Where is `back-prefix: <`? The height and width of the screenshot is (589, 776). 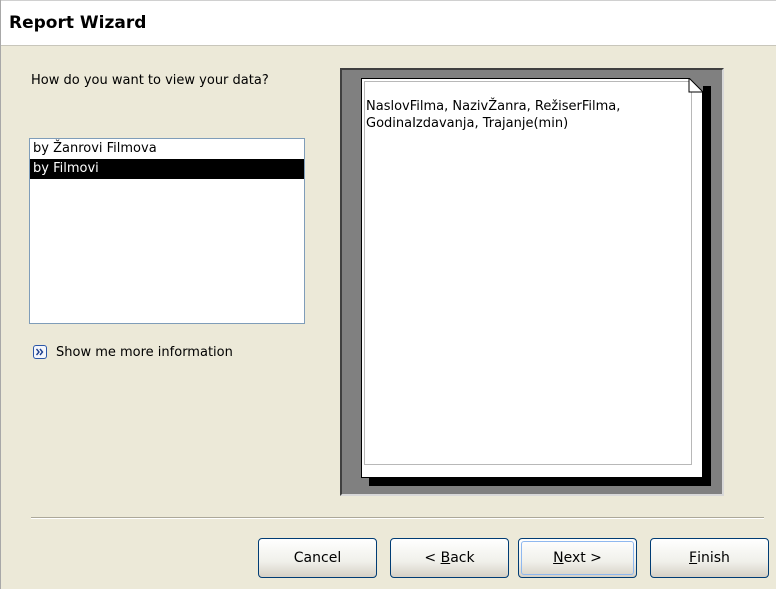
back-prefix: < is located at coordinates (432, 558).